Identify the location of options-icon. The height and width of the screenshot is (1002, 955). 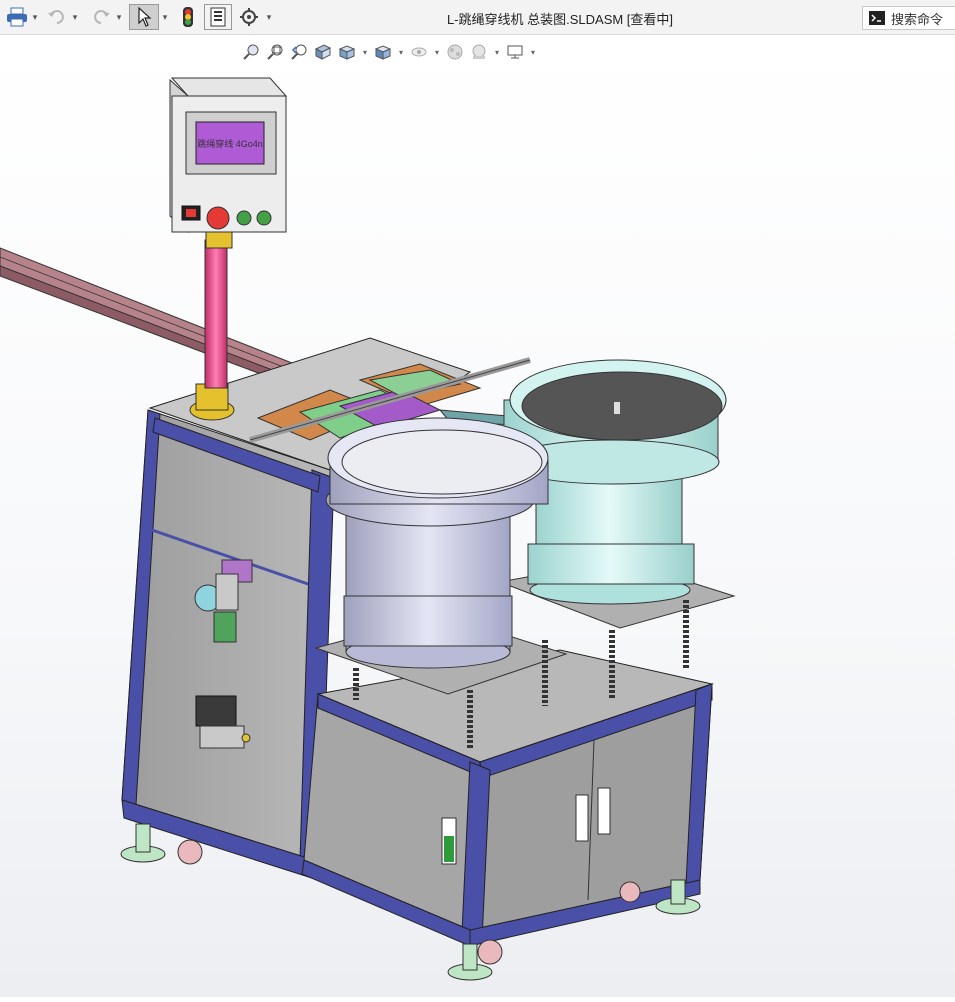
(249, 17).